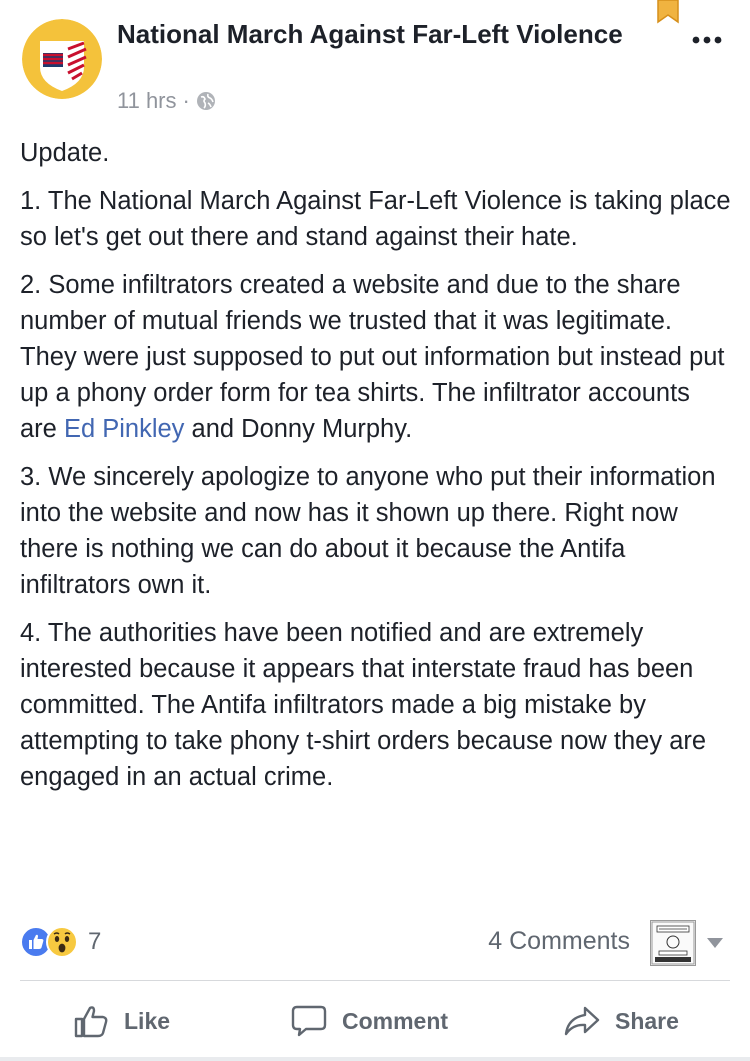 This screenshot has height=1061, width=750. Describe the element at coordinates (147, 101) in the screenshot. I see `post-timestamp: 11 hrs` at that location.